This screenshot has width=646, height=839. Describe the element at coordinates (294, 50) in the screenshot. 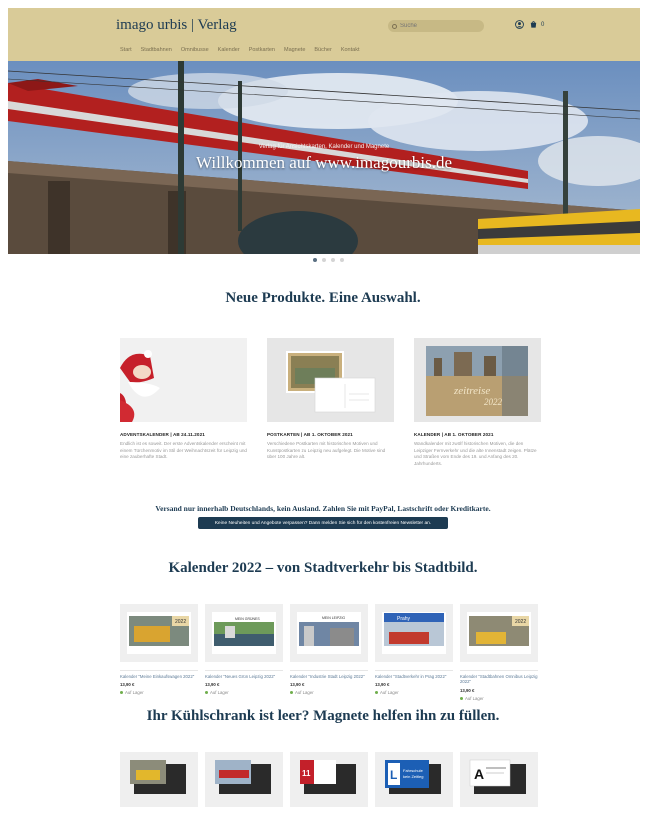

I see `nav-item-magnete: Magnete` at that location.